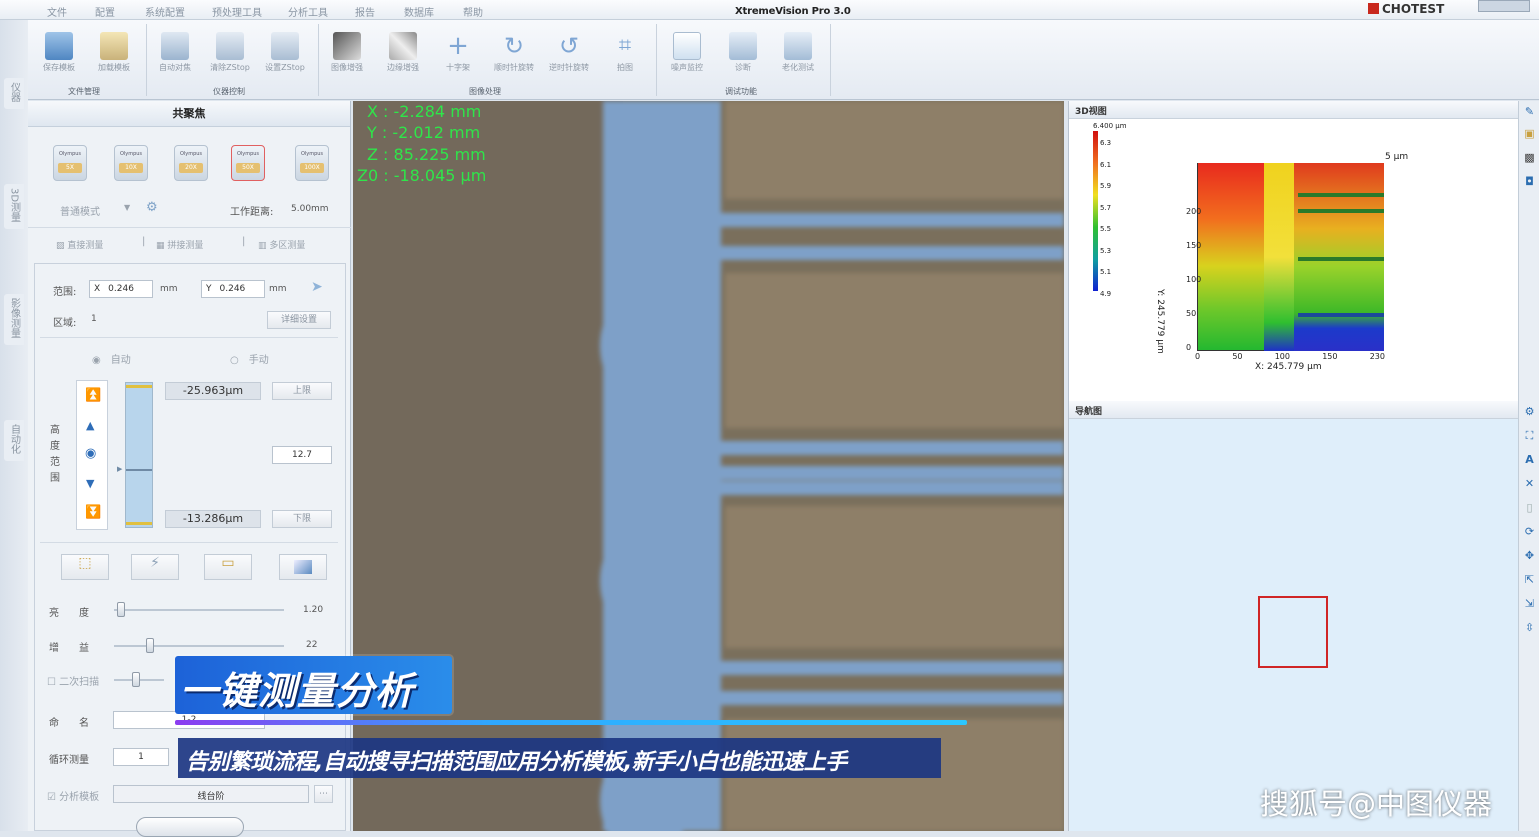 The width and height of the screenshot is (1539, 837). I want to click on x-tick-label: 230, so click(1377, 356).